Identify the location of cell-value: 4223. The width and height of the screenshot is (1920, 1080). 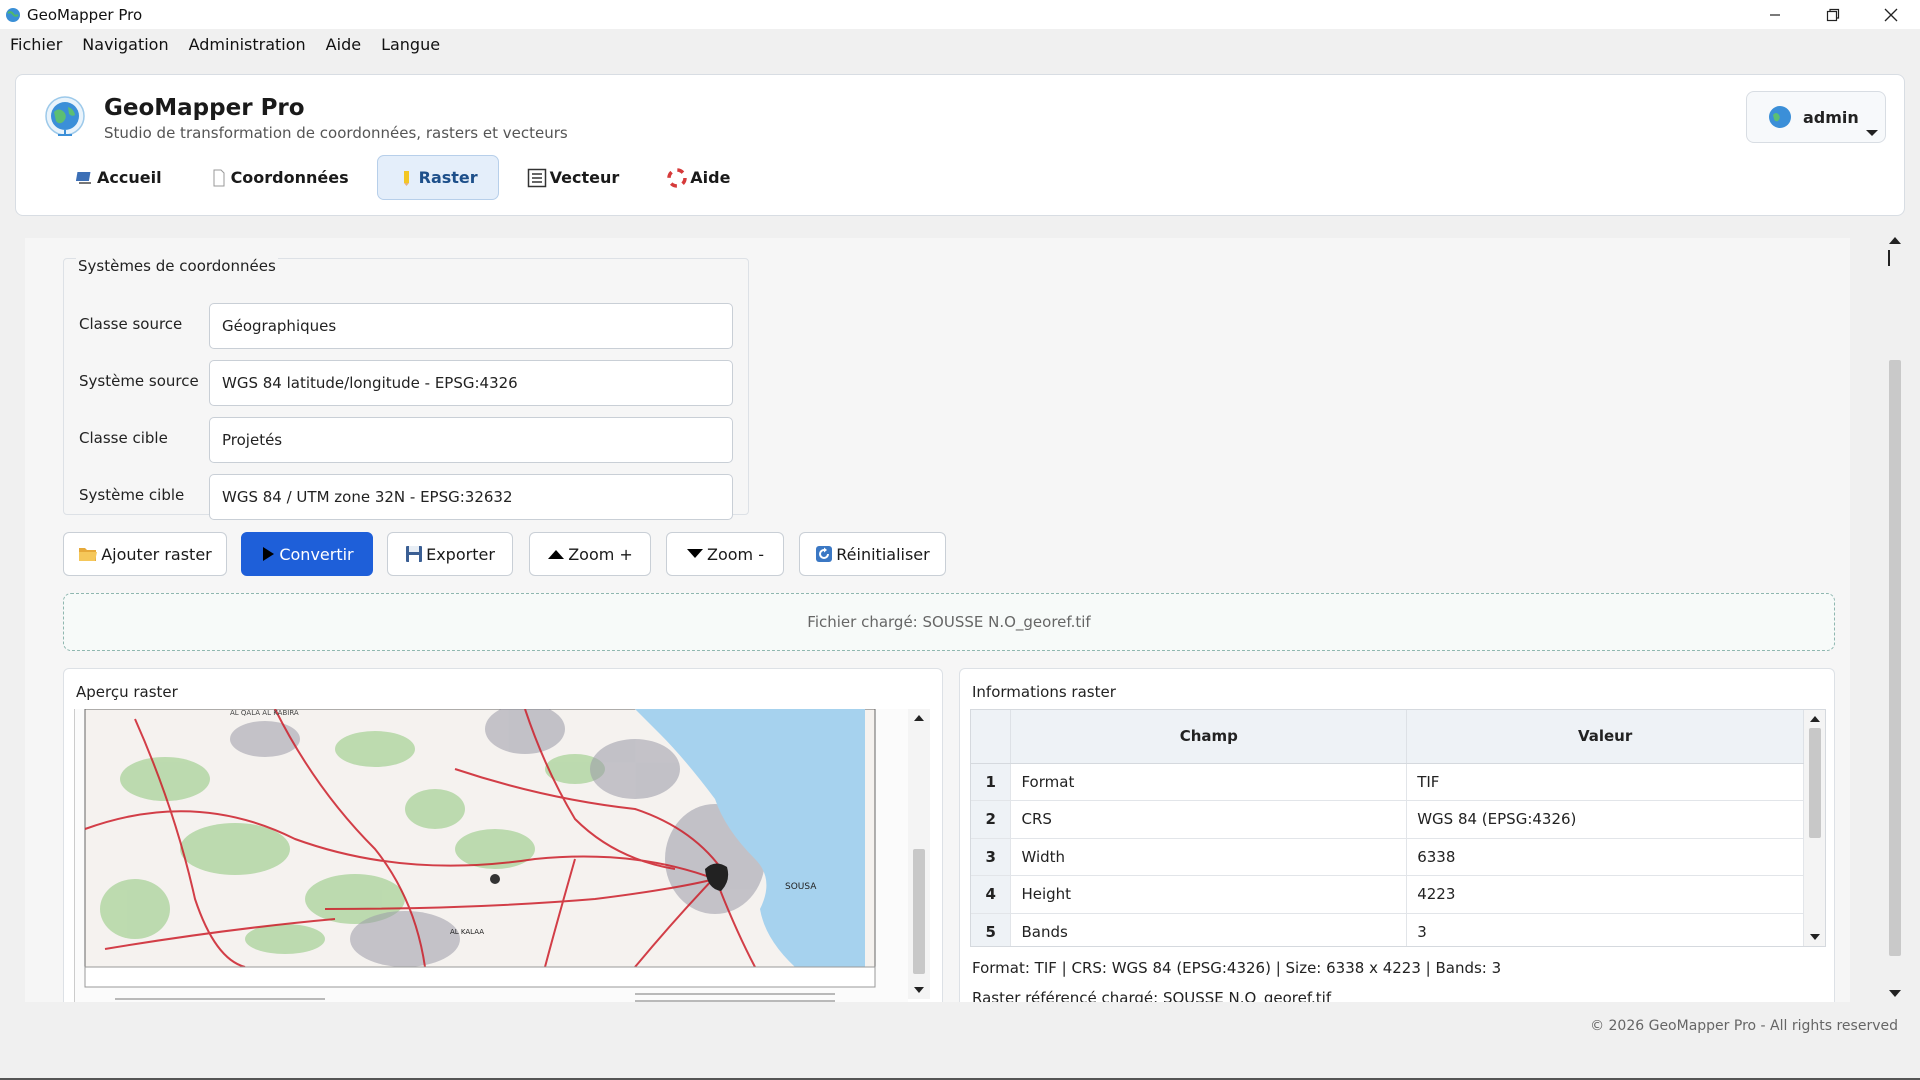
(1605, 894).